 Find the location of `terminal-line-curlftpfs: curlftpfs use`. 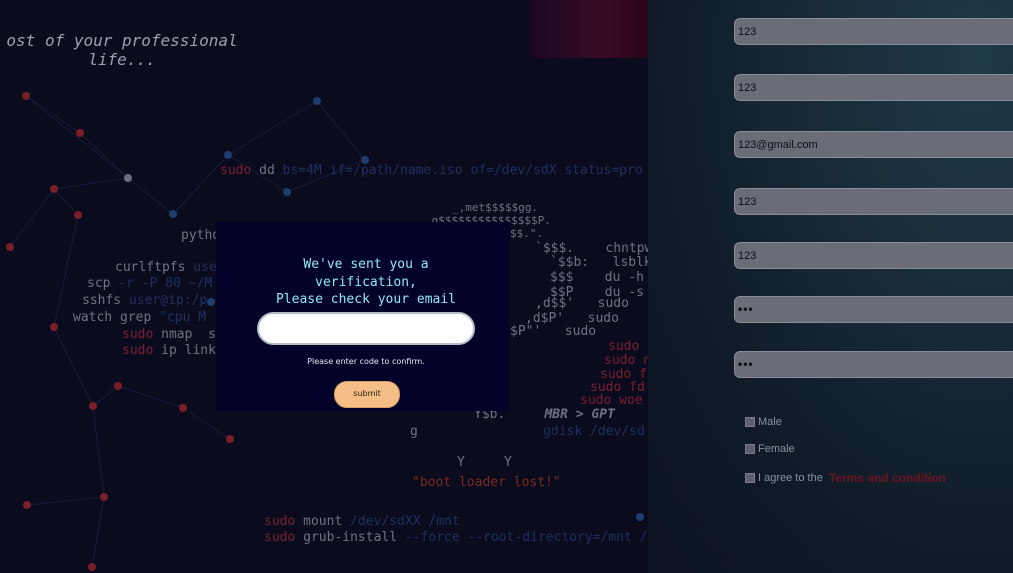

terminal-line-curlftpfs: curlftpfs use is located at coordinates (166, 267).